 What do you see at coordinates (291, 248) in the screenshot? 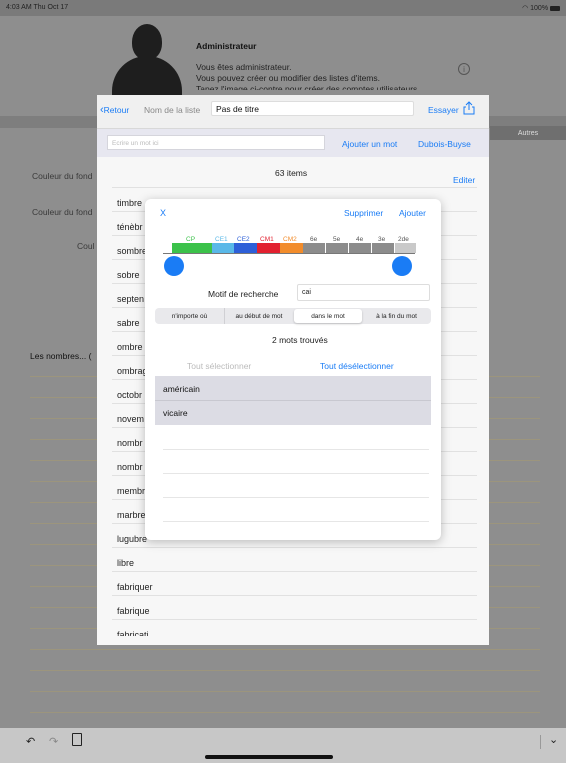
I see `level-bar-cm2` at bounding box center [291, 248].